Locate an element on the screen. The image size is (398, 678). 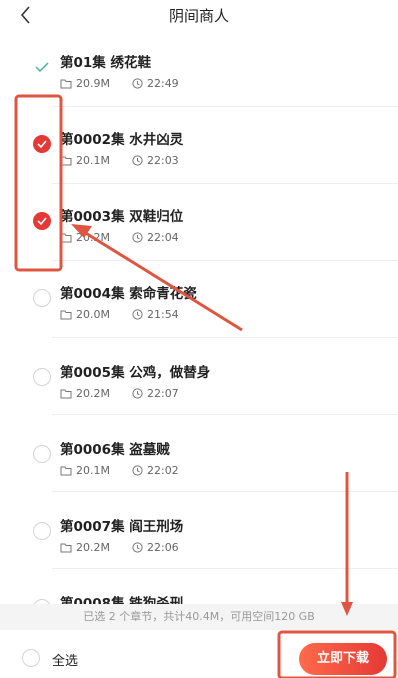
episode-meta: 20.2M 22:07 is located at coordinates (119, 393).